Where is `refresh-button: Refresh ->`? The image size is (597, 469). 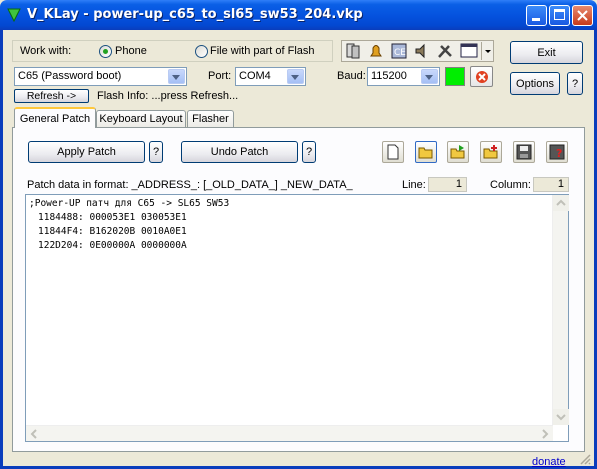 refresh-button: Refresh -> is located at coordinates (51, 96).